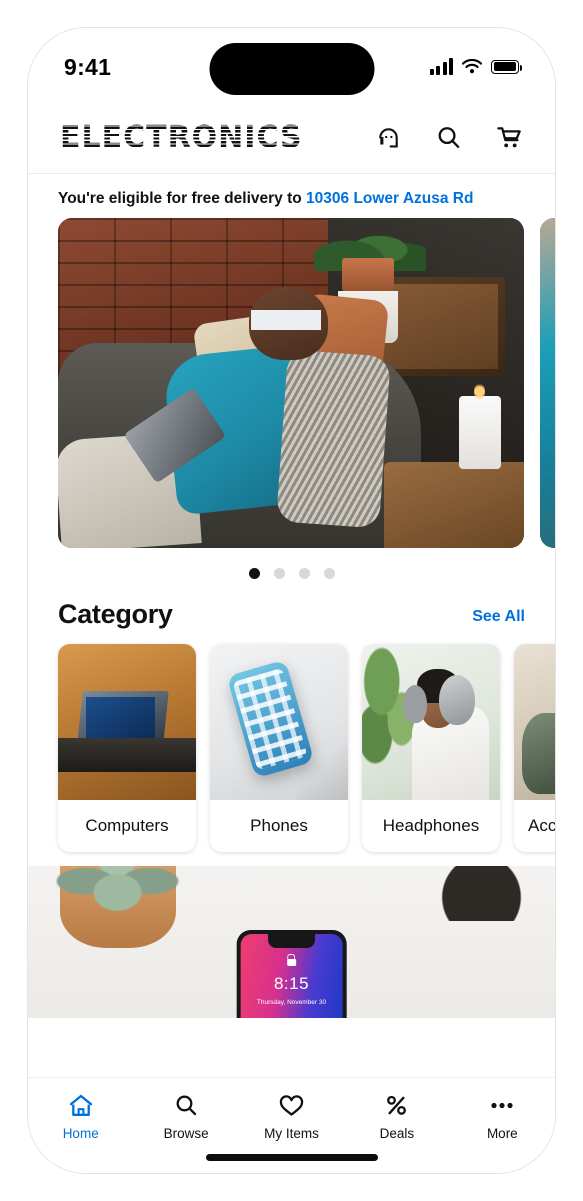  What do you see at coordinates (291, 1003) in the screenshot?
I see `promo-lock-date: Thursday, November 30` at bounding box center [291, 1003].